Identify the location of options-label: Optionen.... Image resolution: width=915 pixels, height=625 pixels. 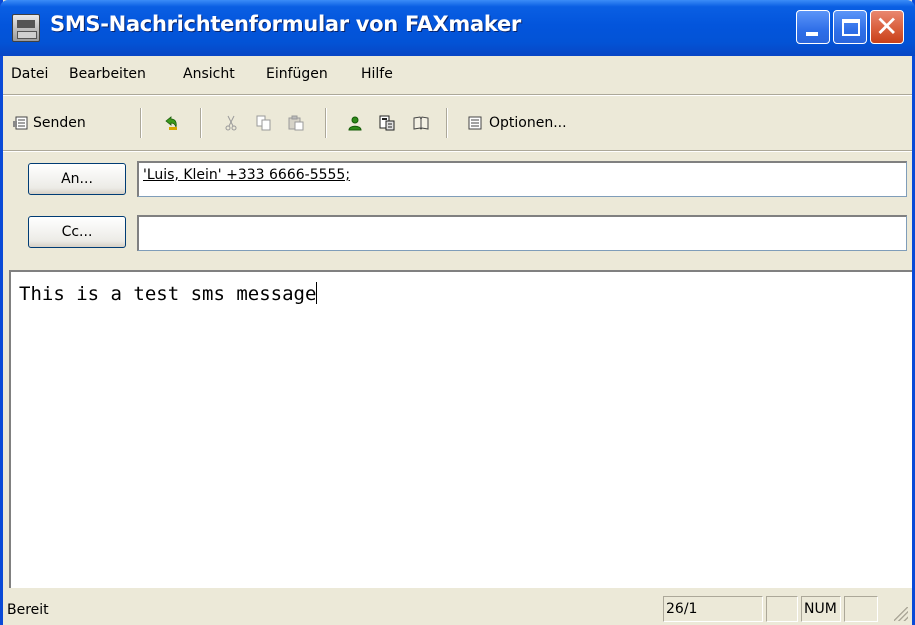
(528, 123).